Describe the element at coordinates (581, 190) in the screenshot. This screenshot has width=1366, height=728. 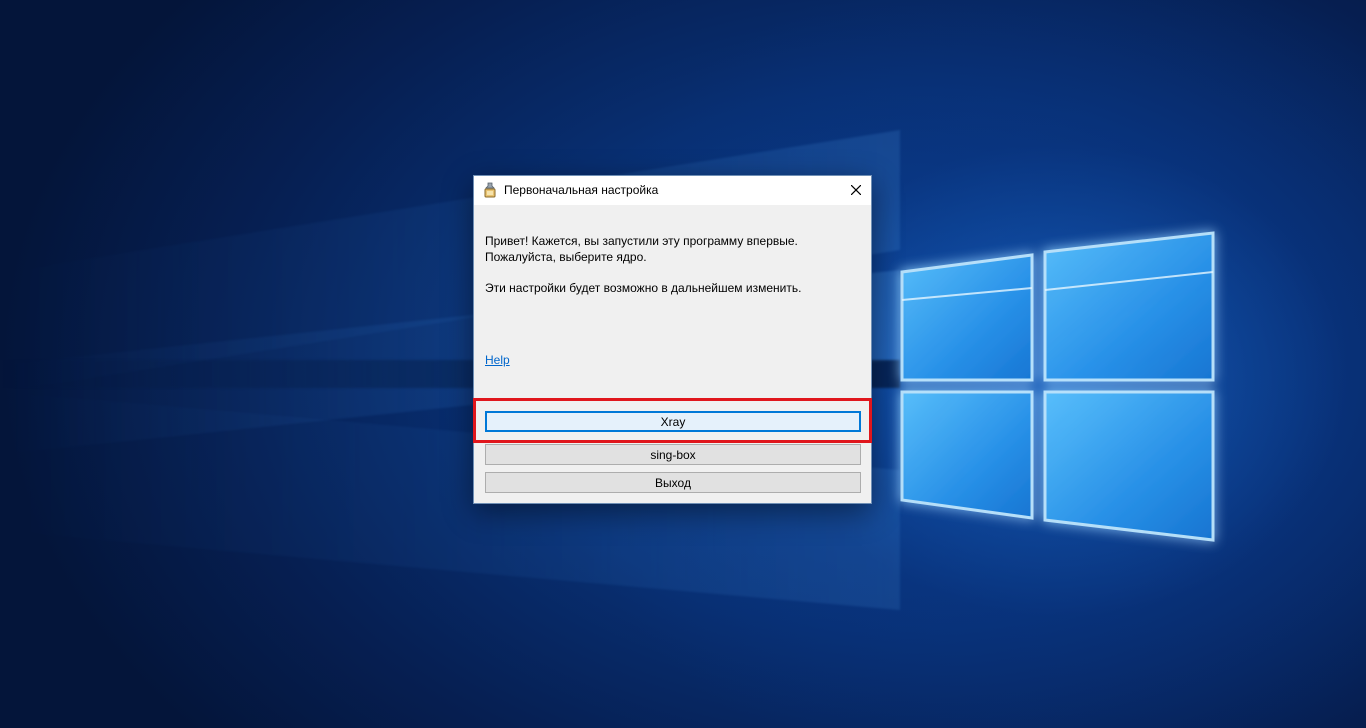
I see `dialog-title: Первоначальная настройка` at that location.